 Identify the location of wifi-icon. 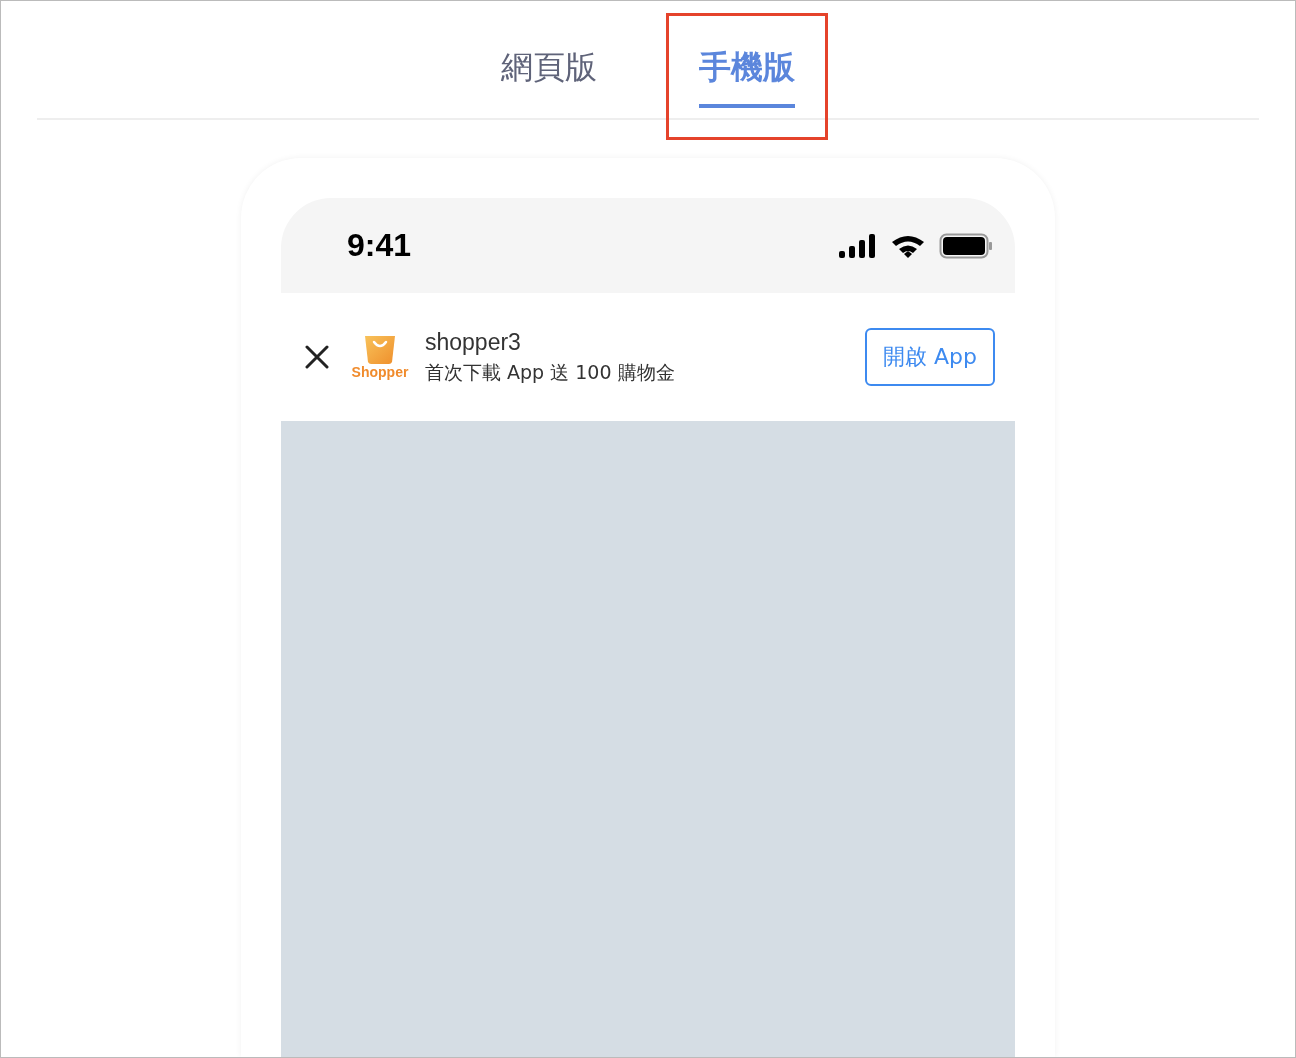
(908, 245).